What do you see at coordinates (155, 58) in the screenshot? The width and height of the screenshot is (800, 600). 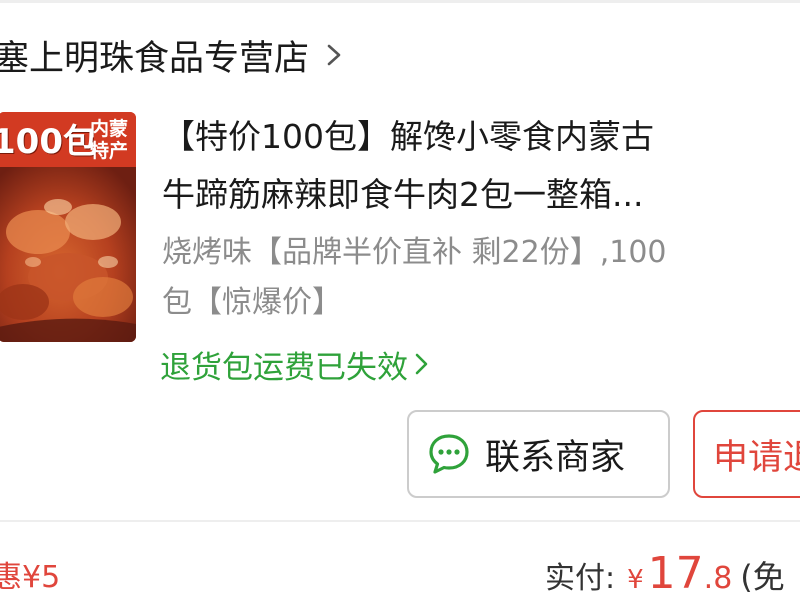 I see `store-name: 塞上明珠食品专营店` at bounding box center [155, 58].